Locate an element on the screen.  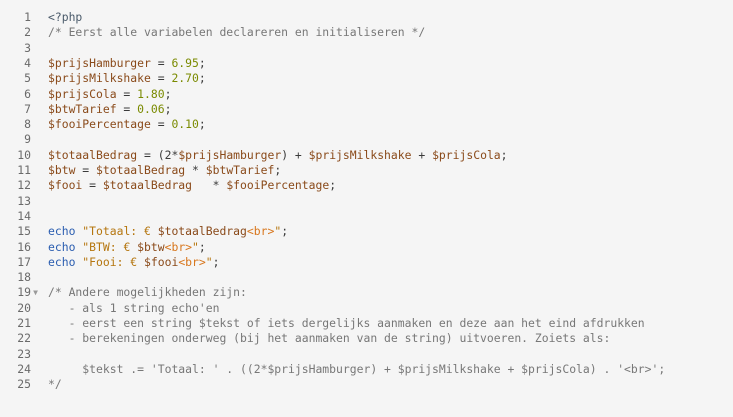
code-line: 23 is located at coordinates (366, 354).